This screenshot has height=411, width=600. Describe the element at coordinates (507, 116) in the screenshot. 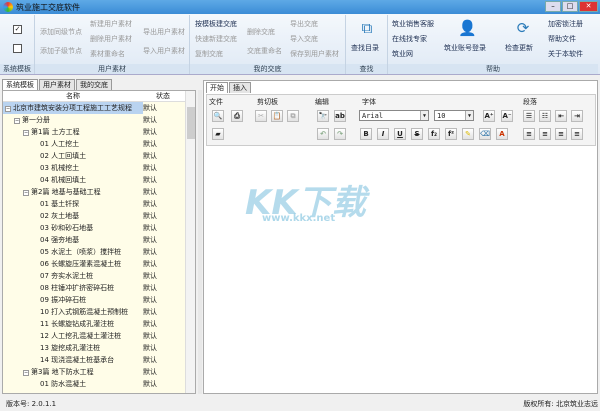

I see `shrink-font-icon: A⁻` at that location.